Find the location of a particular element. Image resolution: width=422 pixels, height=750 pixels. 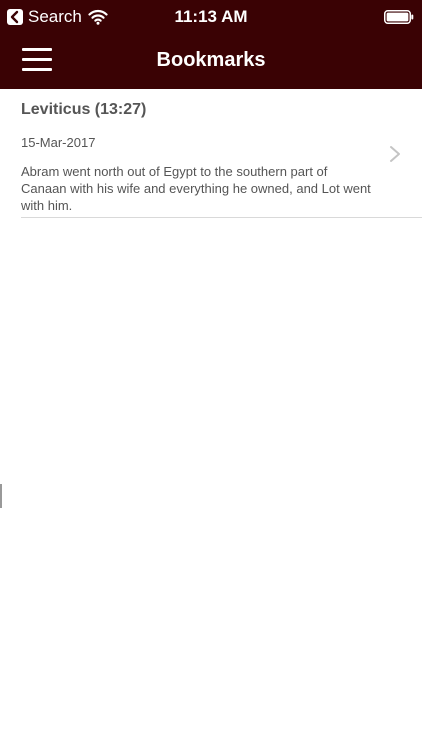

bookmark-reference: Leviticus (13:27) is located at coordinates (84, 109).